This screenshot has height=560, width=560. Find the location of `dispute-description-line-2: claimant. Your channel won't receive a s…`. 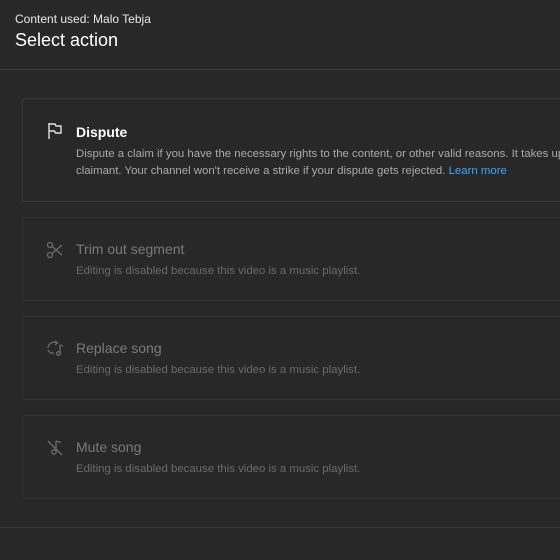

dispute-description-line-2: claimant. Your channel won't receive a s… is located at coordinates (318, 171).